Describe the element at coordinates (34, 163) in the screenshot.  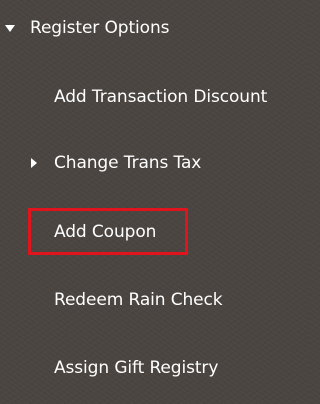
I see `caret-right-icon` at that location.